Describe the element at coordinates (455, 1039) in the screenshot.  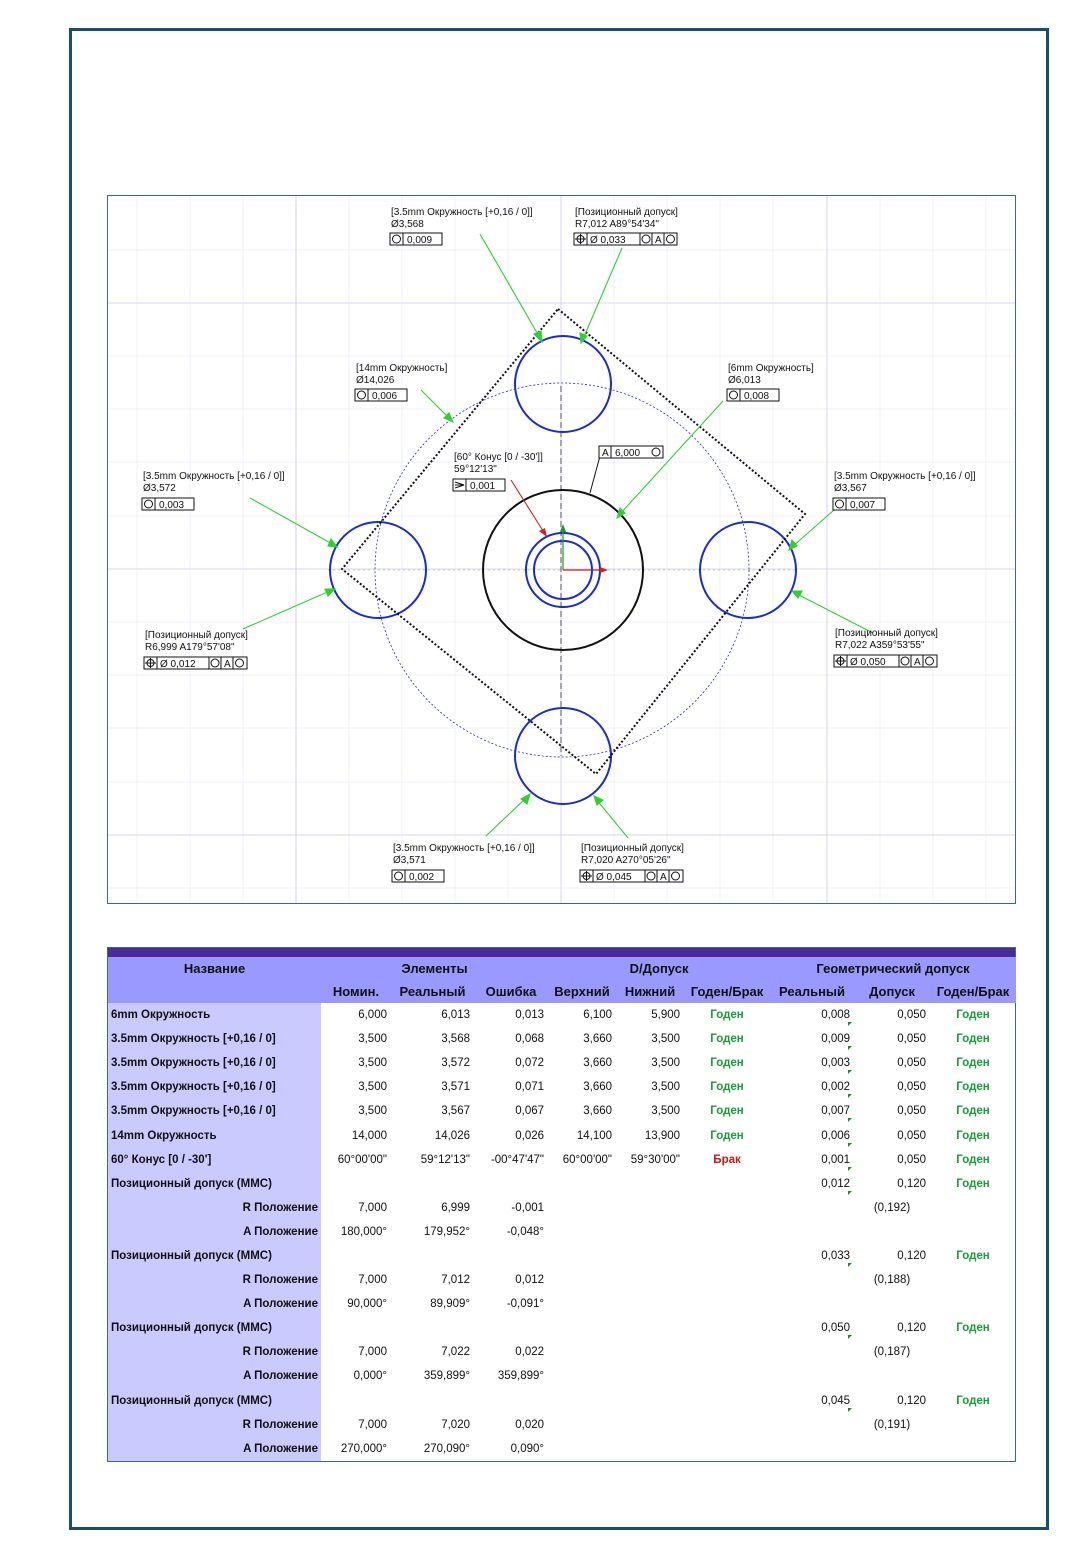
I see `cell-real: 3,568` at that location.